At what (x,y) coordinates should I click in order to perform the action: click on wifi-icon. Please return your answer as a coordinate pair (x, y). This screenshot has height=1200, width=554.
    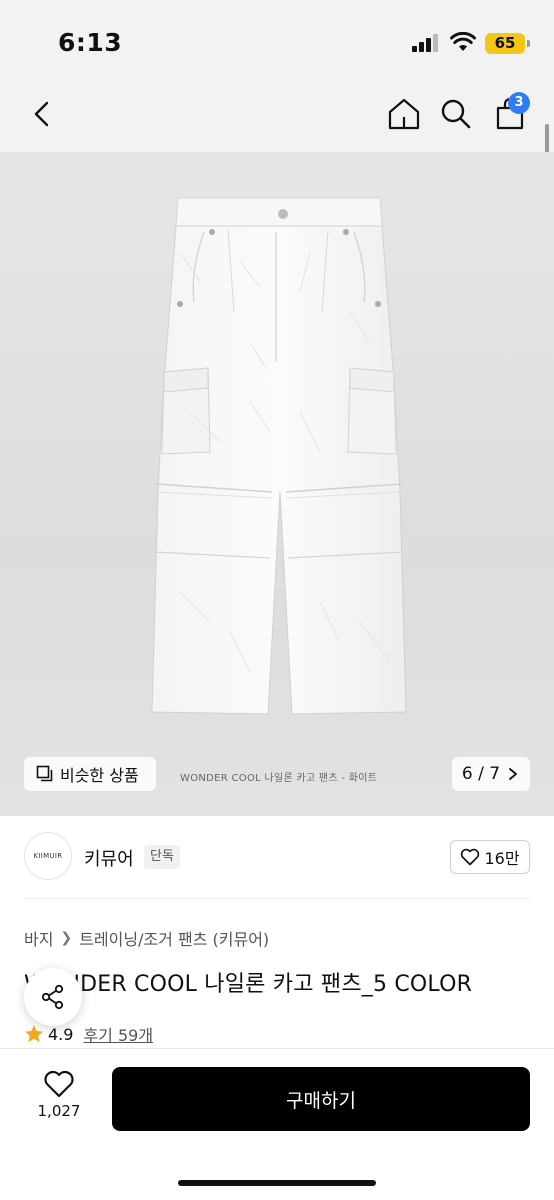
    Looking at the image, I should click on (463, 41).